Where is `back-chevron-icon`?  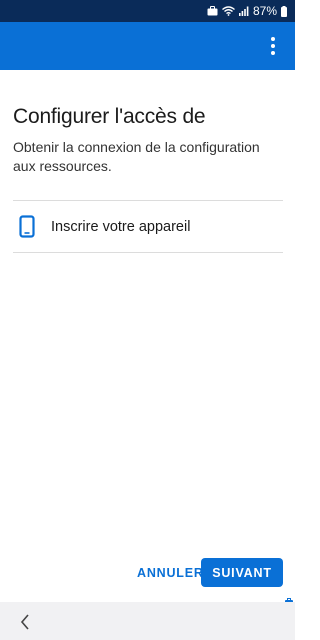 back-chevron-icon is located at coordinates (25, 622).